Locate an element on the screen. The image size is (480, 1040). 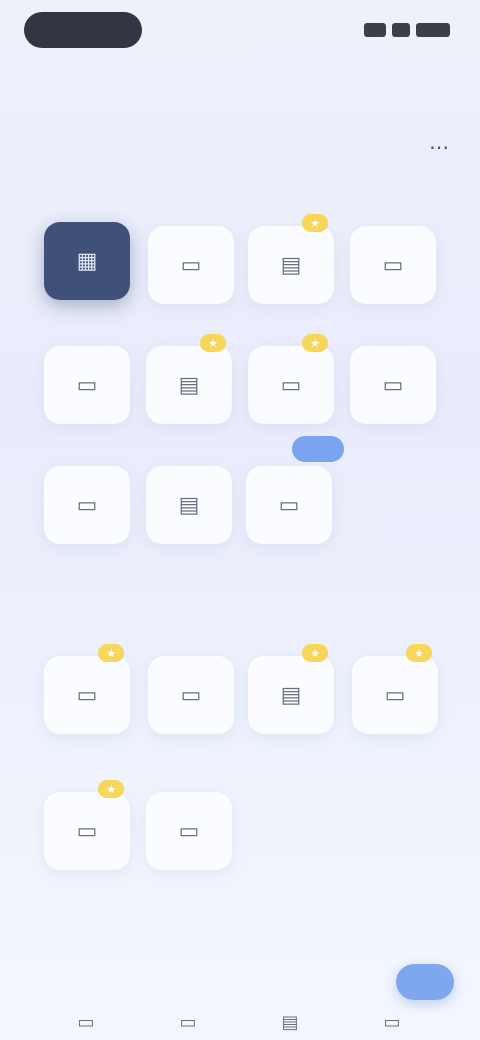
more-icon: ⋯ is located at coordinates (439, 147).